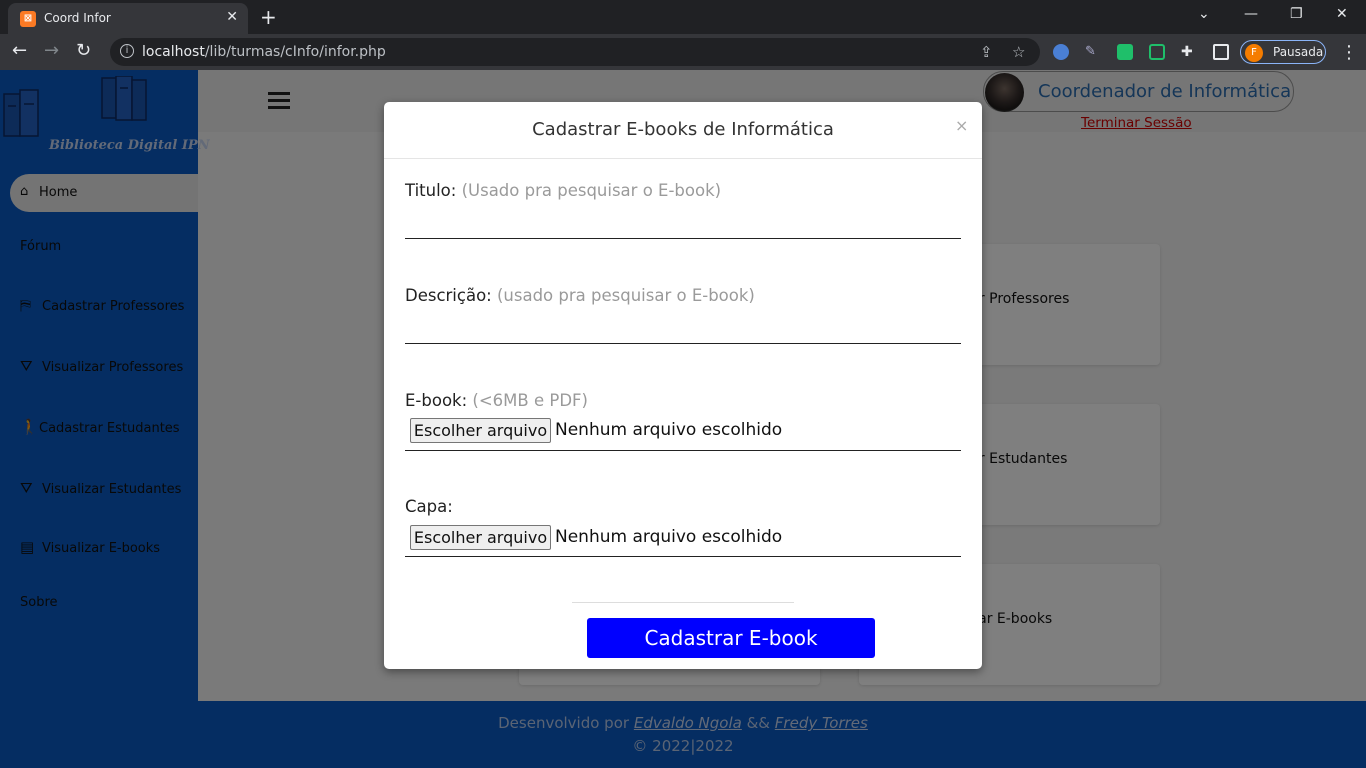  What do you see at coordinates (268, 17) in the screenshot?
I see `new-tab-icon: +` at bounding box center [268, 17].